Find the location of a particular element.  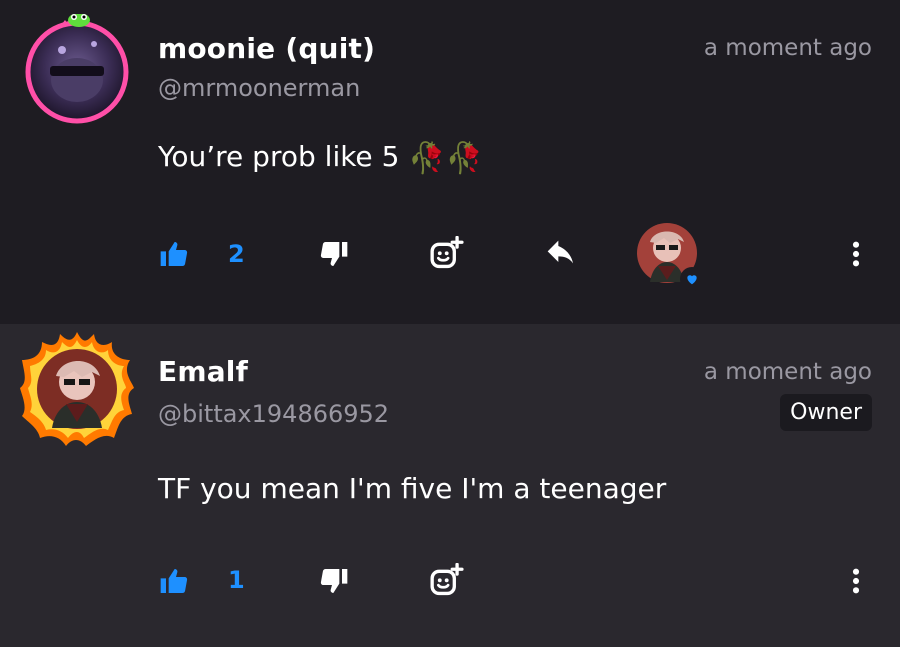

comment-text: You’re prob like 5 🥀🥀 is located at coordinates (320, 158).